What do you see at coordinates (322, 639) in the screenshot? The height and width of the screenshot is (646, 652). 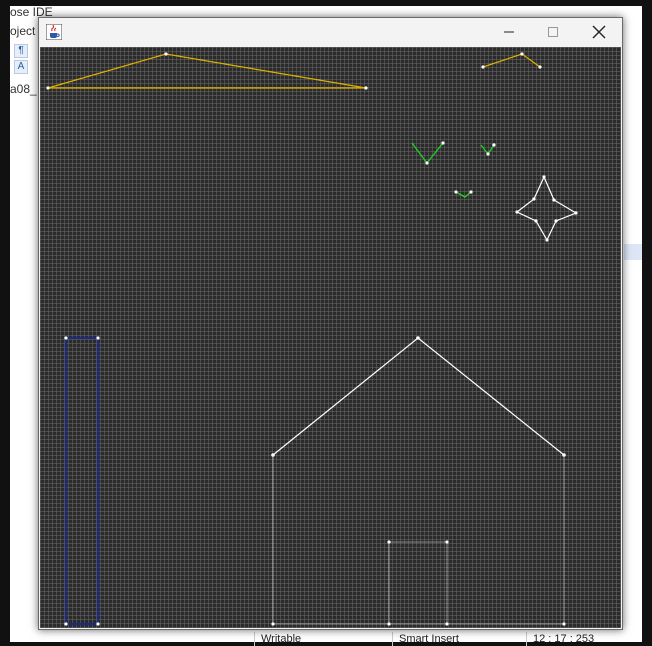 I see `ide-status-writable: Writable` at bounding box center [322, 639].